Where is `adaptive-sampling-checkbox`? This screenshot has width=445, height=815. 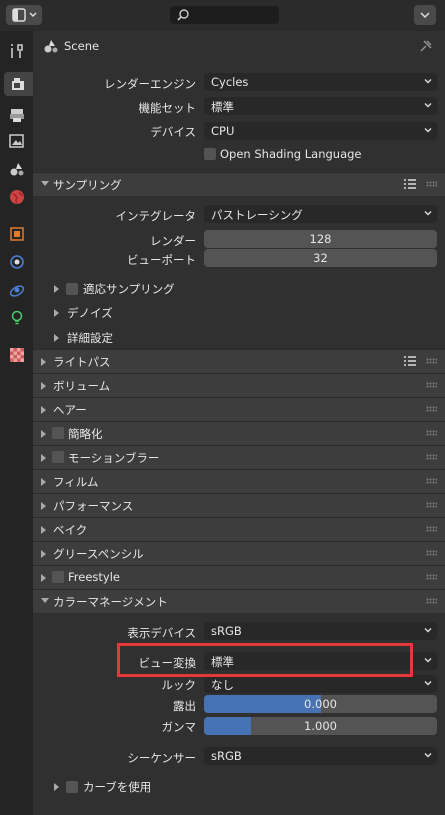 adaptive-sampling-checkbox is located at coordinates (72, 289).